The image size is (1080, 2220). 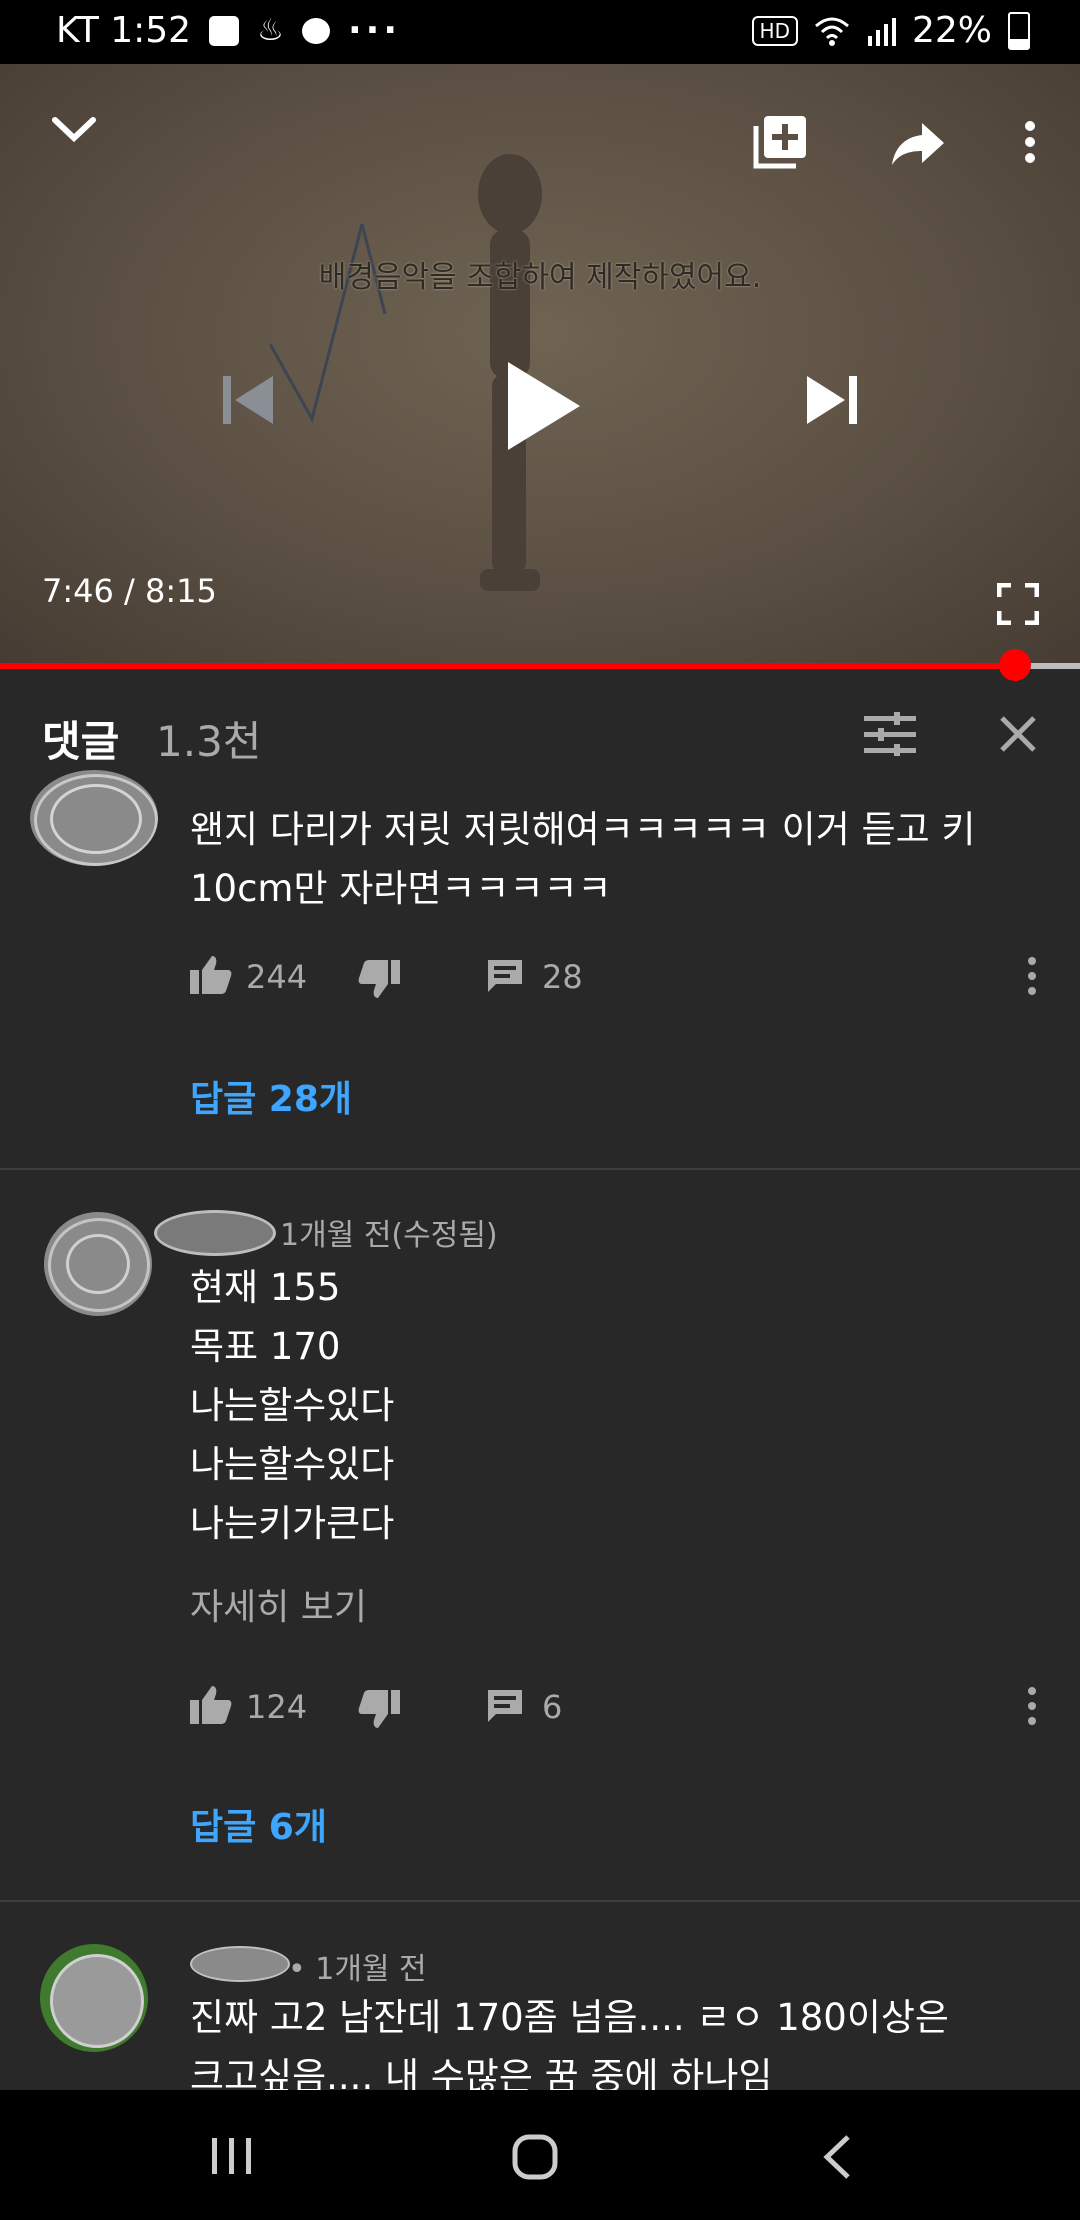 I want to click on sort-filter-icon, so click(x=890, y=734).